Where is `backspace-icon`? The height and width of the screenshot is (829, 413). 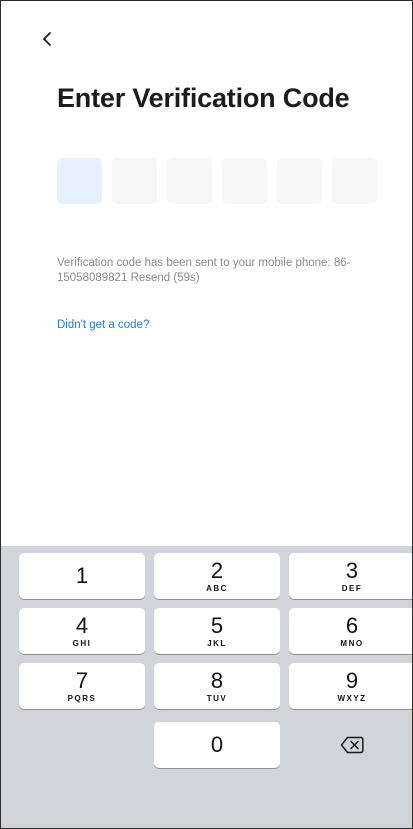
backspace-icon is located at coordinates (352, 745).